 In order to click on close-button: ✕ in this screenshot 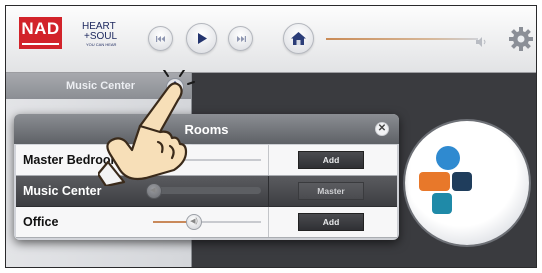, I will do `click(382, 129)`.